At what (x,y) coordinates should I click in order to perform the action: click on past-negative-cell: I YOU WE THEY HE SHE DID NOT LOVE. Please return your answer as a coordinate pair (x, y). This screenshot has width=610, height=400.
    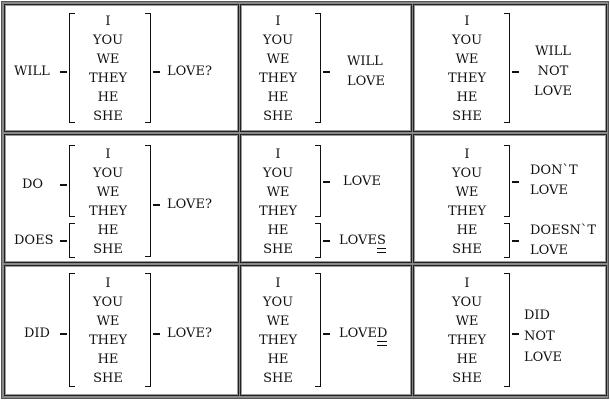
    Looking at the image, I should click on (510, 330).